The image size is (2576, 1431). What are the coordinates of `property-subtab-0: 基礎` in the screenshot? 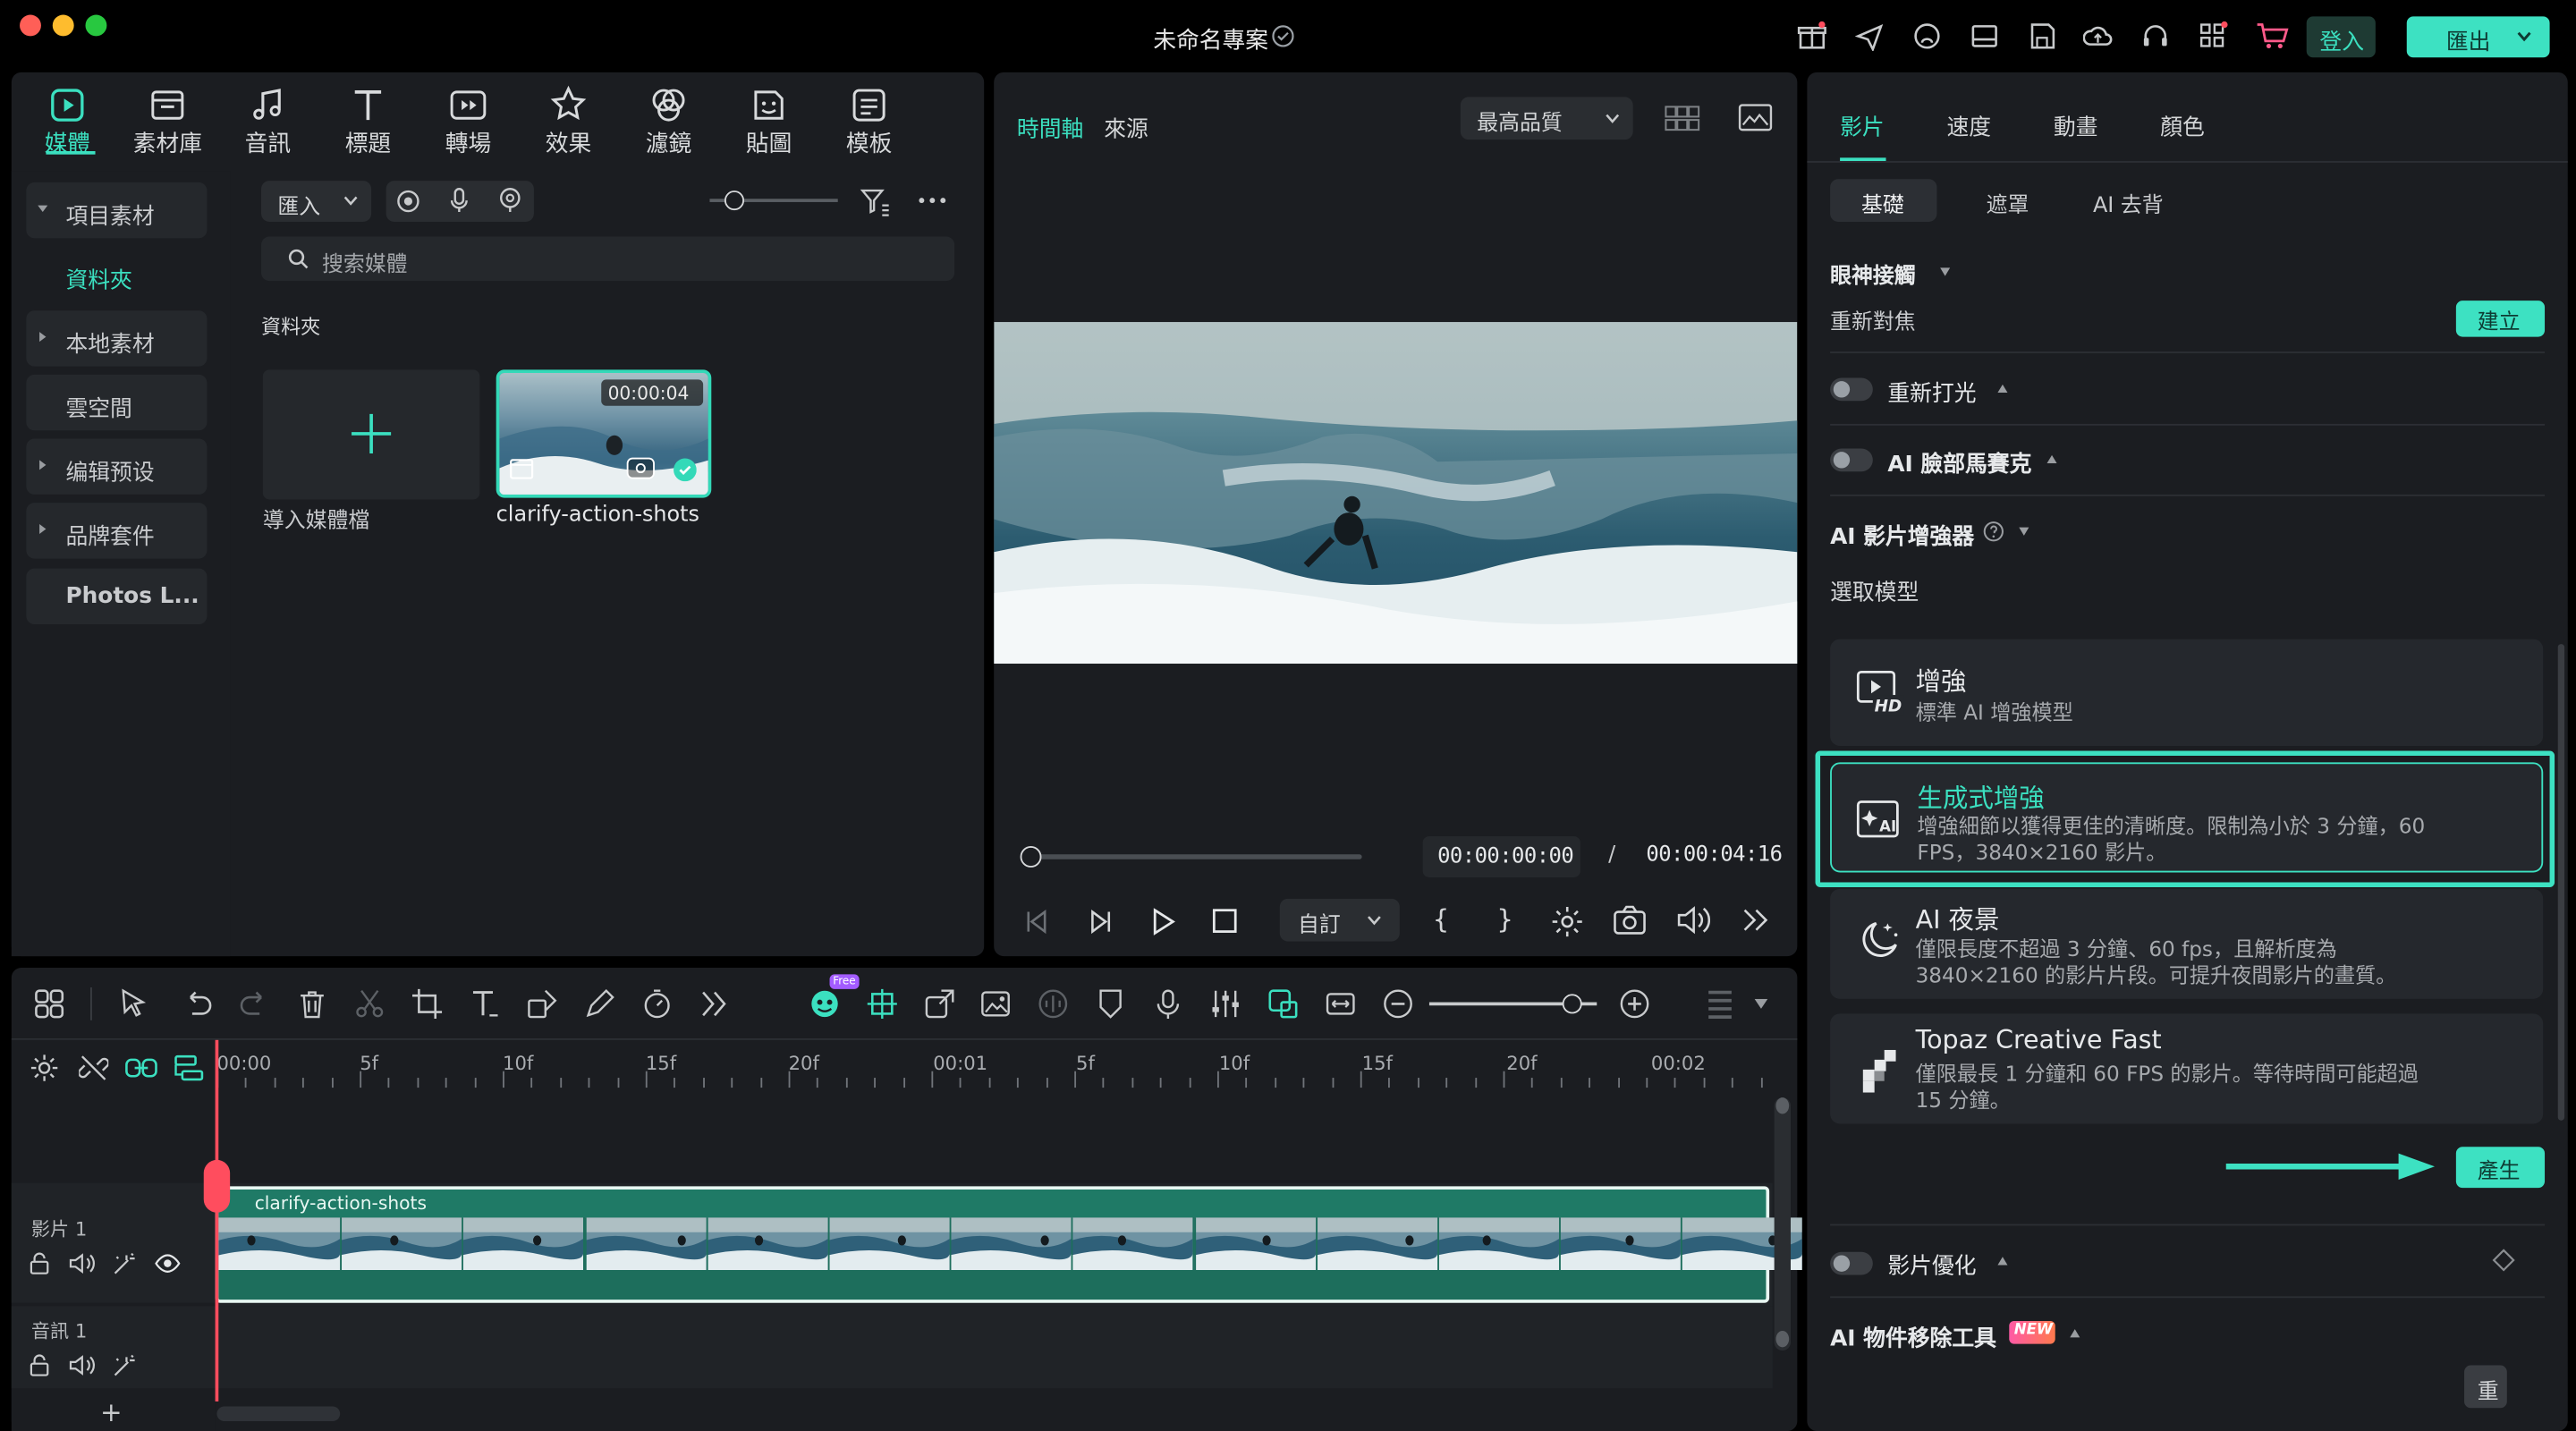 It's located at (1883, 201).